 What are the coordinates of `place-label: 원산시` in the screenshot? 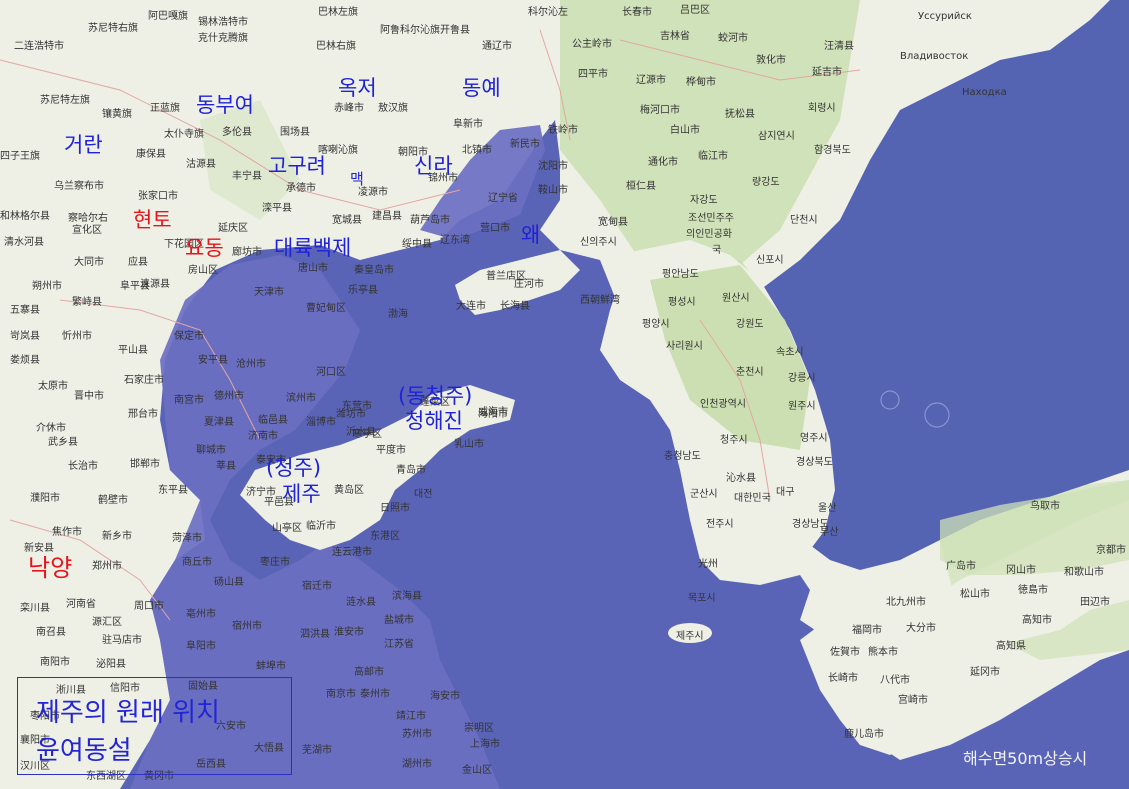 It's located at (736, 298).